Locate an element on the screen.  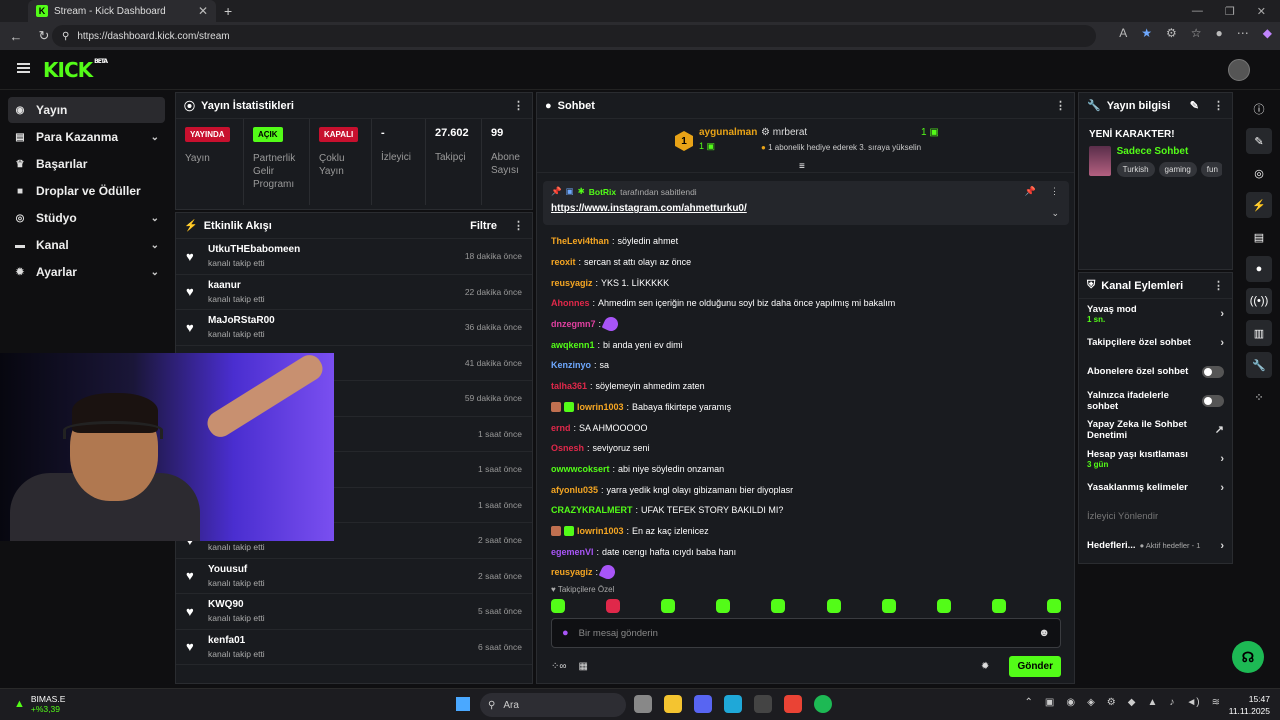
scroll-indicator-icon: ≡ is located at coordinates (802, 166).